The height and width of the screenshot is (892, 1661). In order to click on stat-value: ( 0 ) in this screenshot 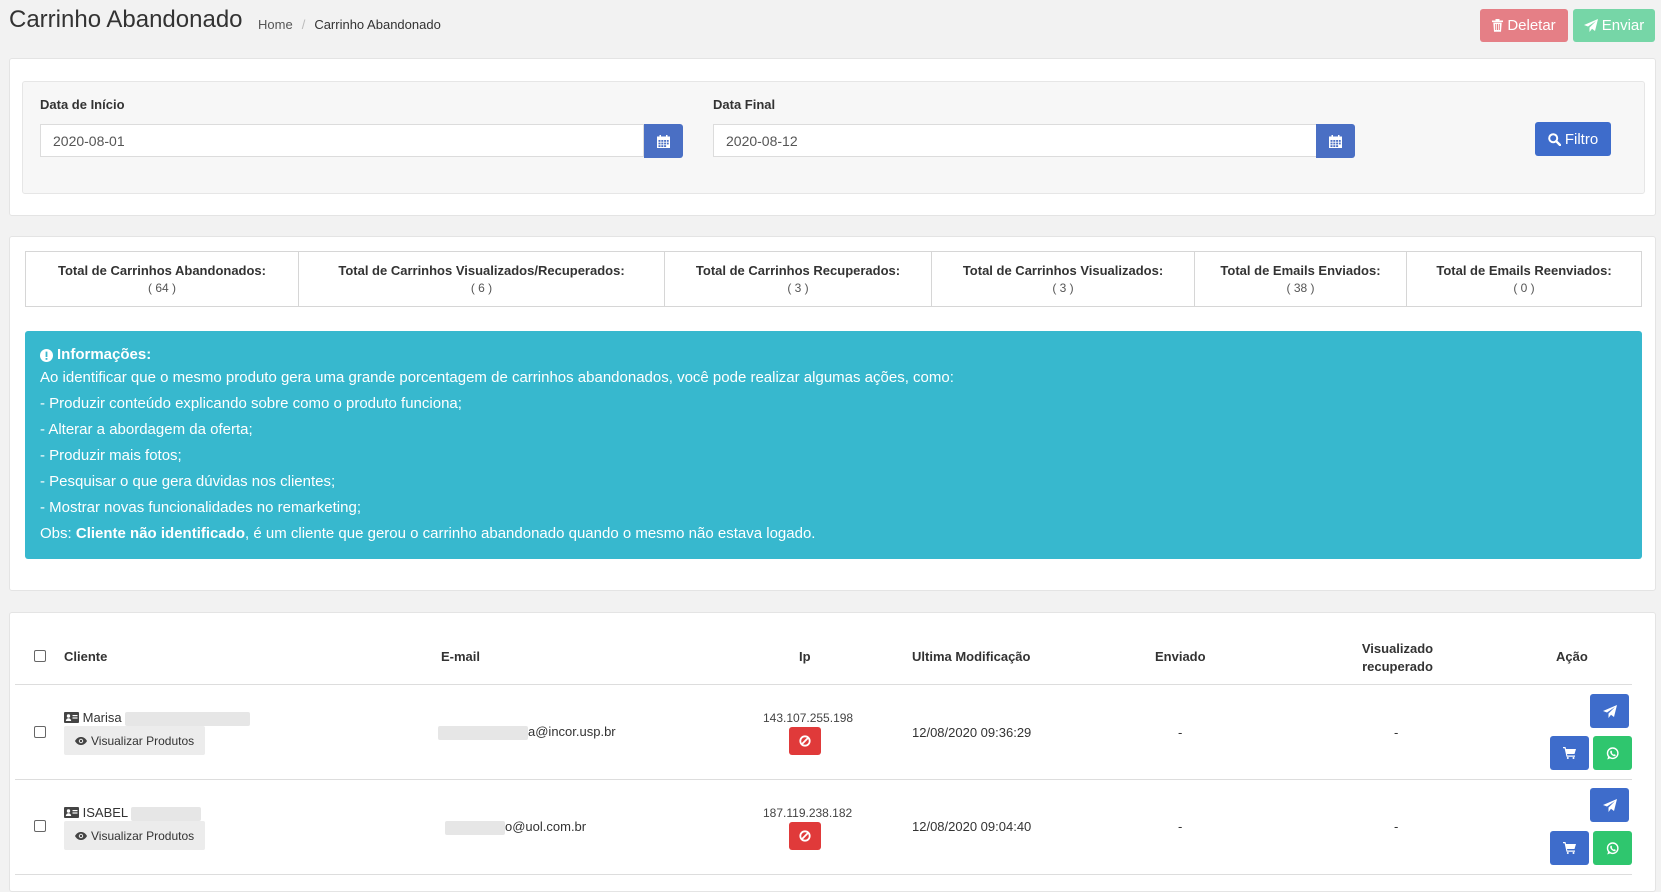, I will do `click(1524, 288)`.